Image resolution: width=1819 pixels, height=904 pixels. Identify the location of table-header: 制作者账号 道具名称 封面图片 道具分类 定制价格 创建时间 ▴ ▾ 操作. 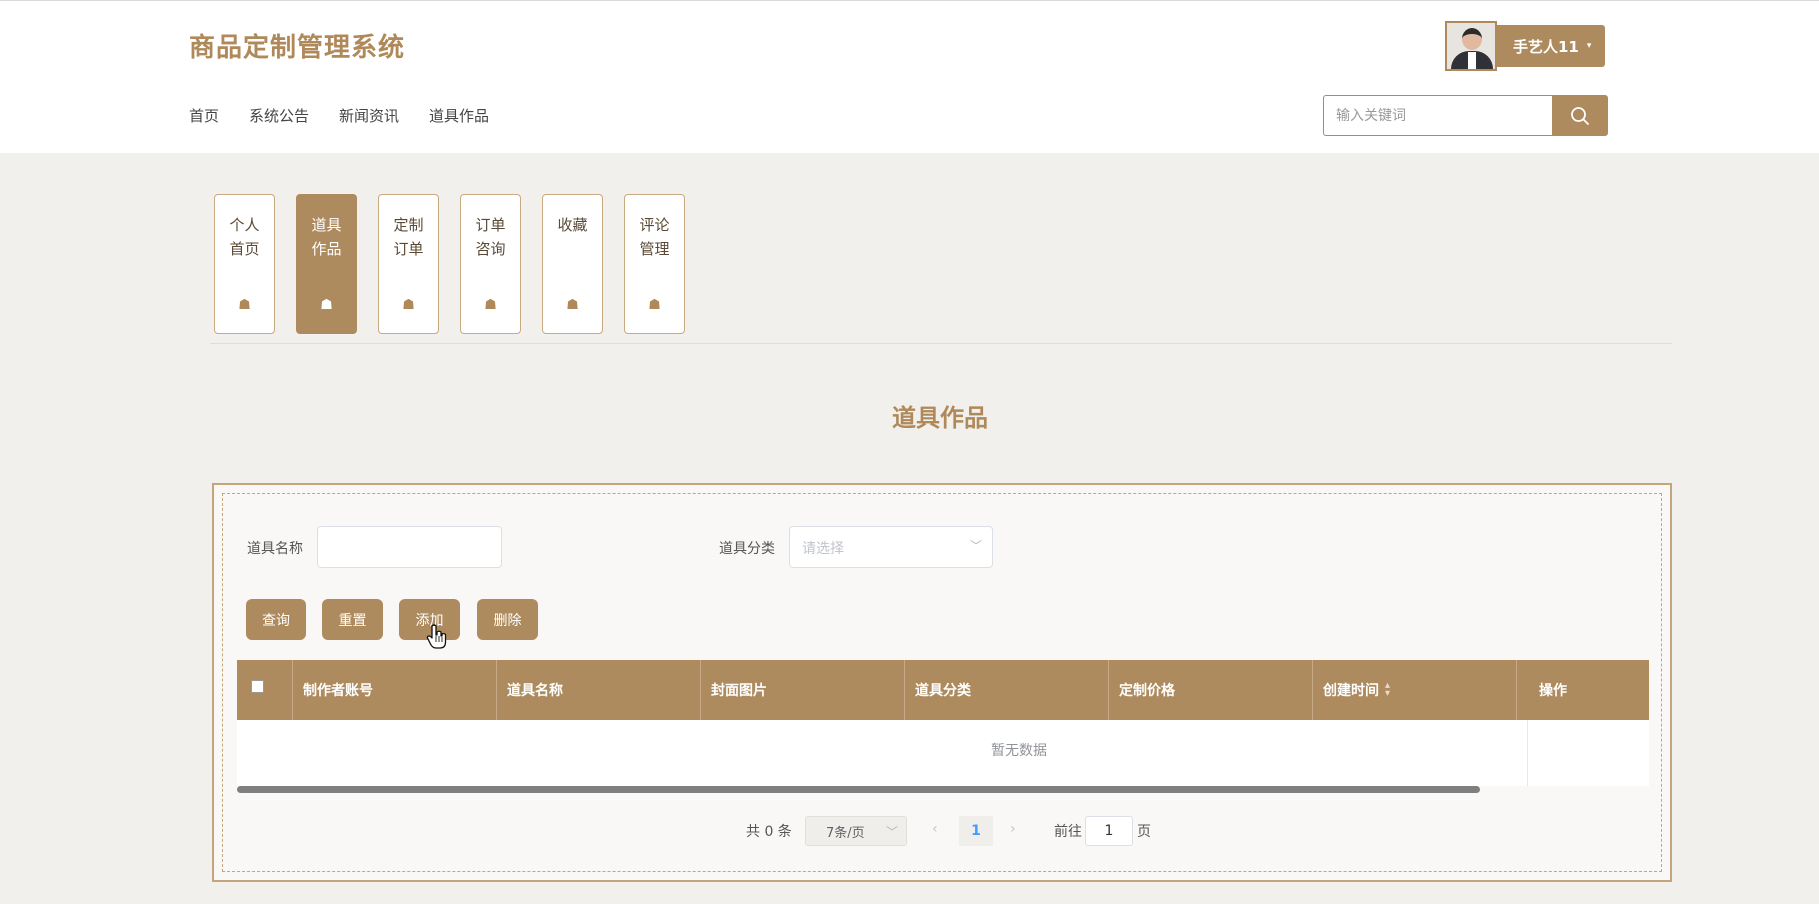
(943, 690).